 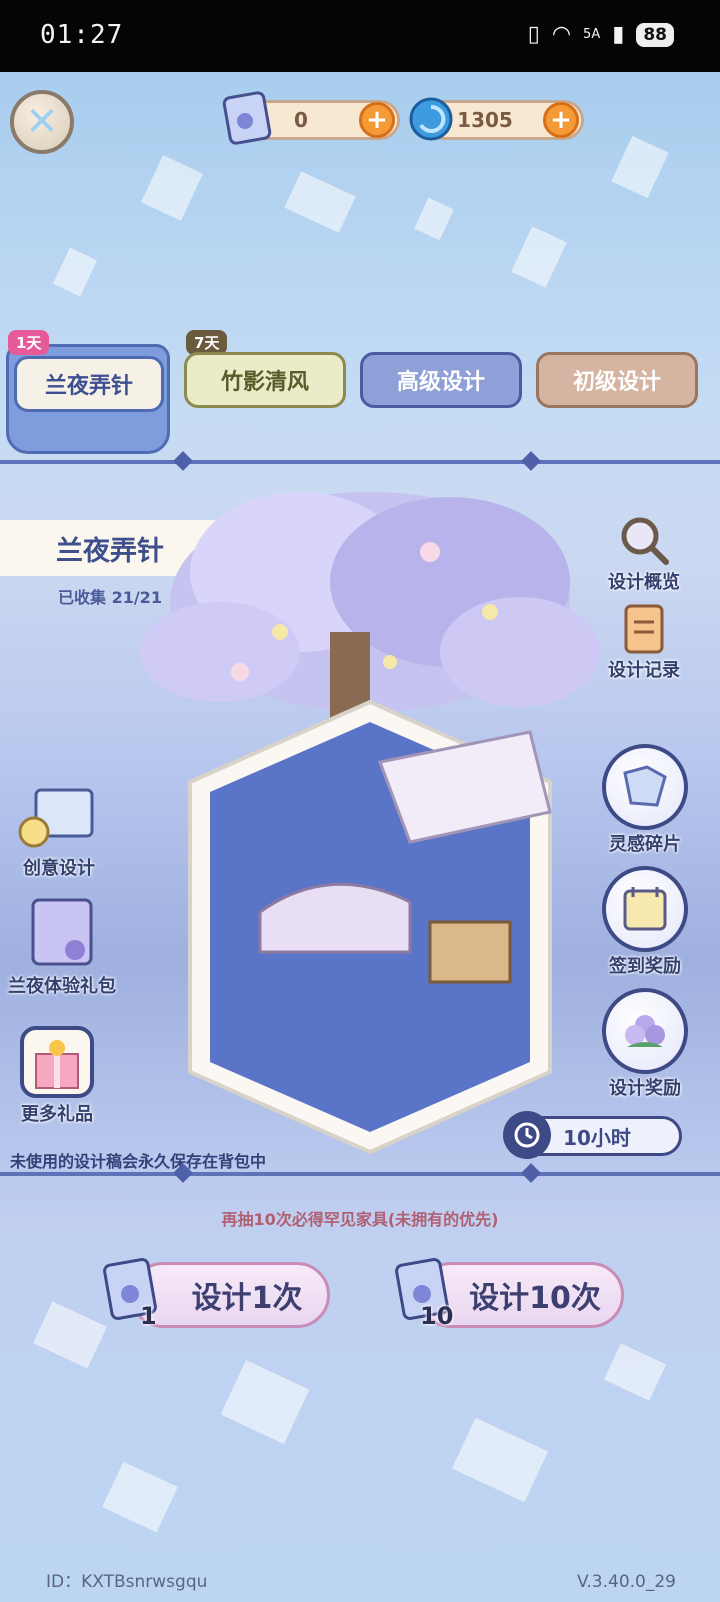 I want to click on player-id: ID：KXTBsnrwsgqu, so click(x=127, y=1582).